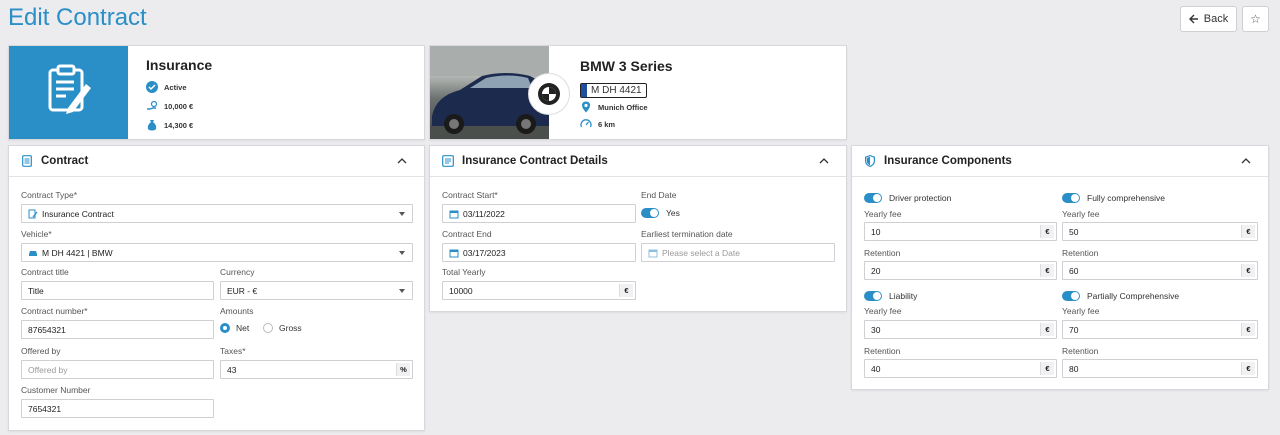 The image size is (1280, 435). Describe the element at coordinates (539, 290) in the screenshot. I see `total-yearly-input: 10000 €` at that location.